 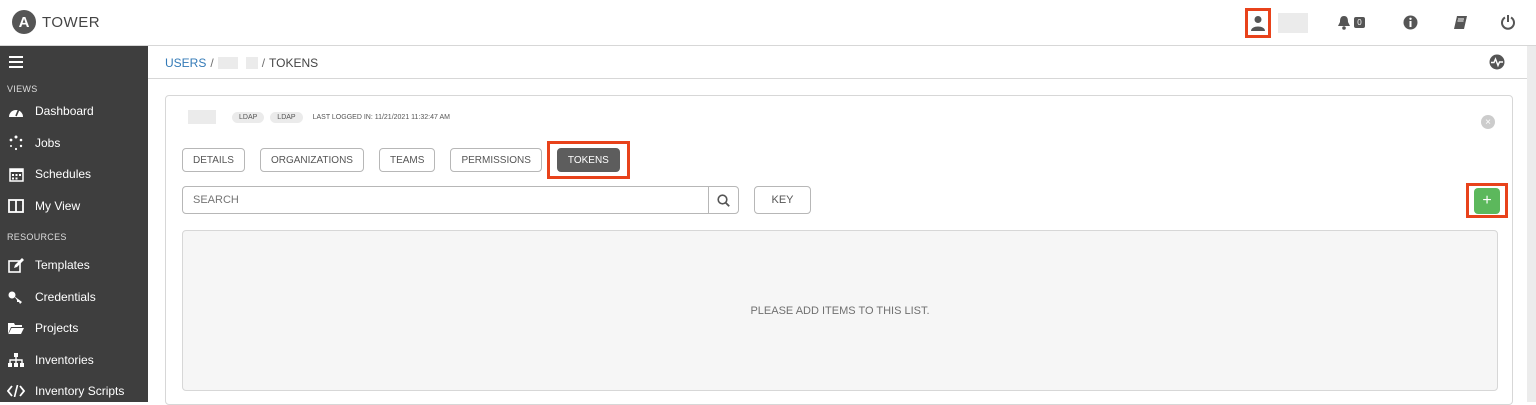 I want to click on folder-icon, so click(x=16, y=328).